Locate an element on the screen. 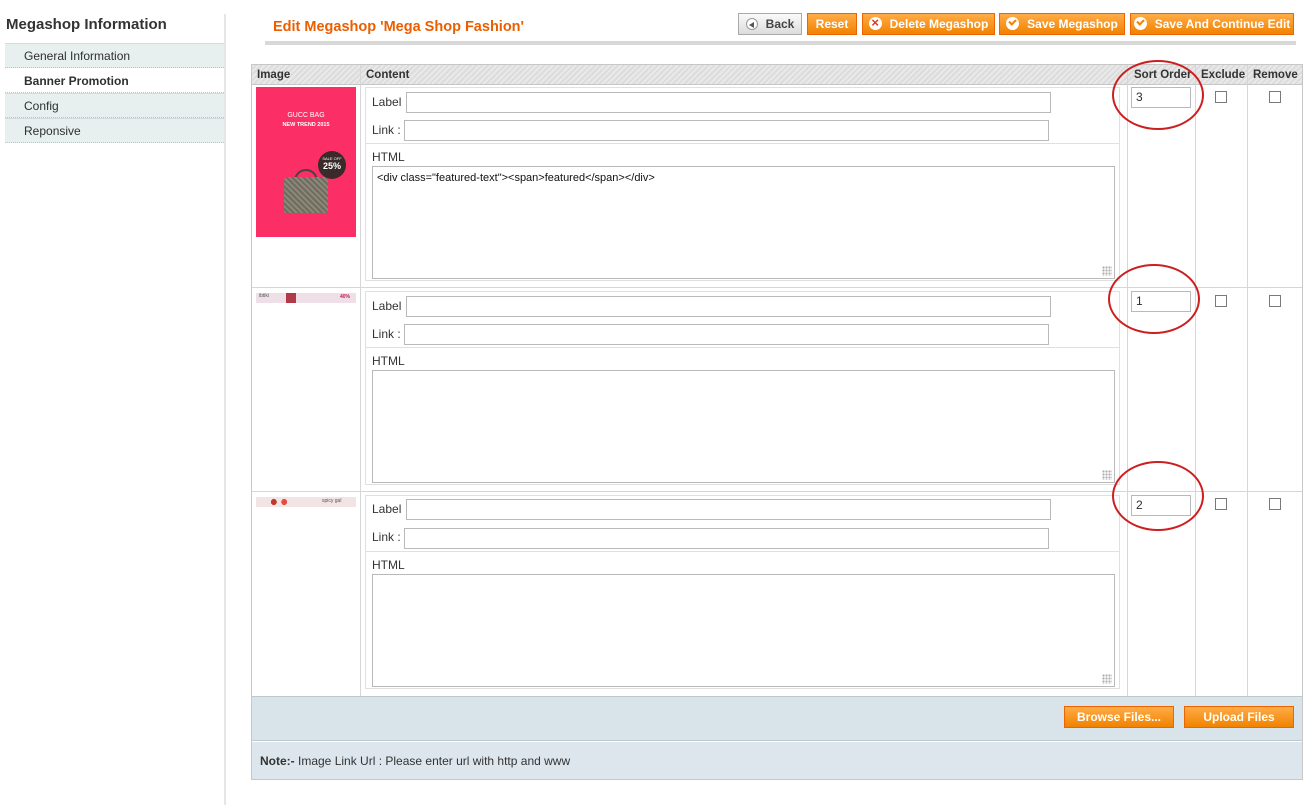 This screenshot has width=1311, height=805. badge-value: 25% is located at coordinates (331, 166).